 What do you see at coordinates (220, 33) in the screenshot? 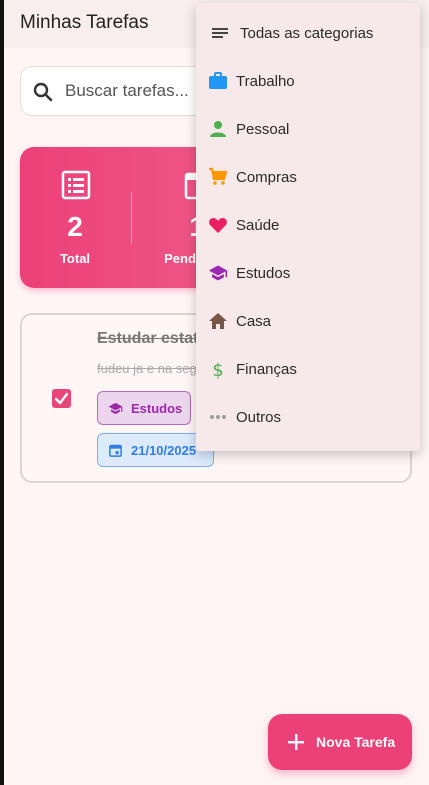
I see `sort-lines-icon` at bounding box center [220, 33].